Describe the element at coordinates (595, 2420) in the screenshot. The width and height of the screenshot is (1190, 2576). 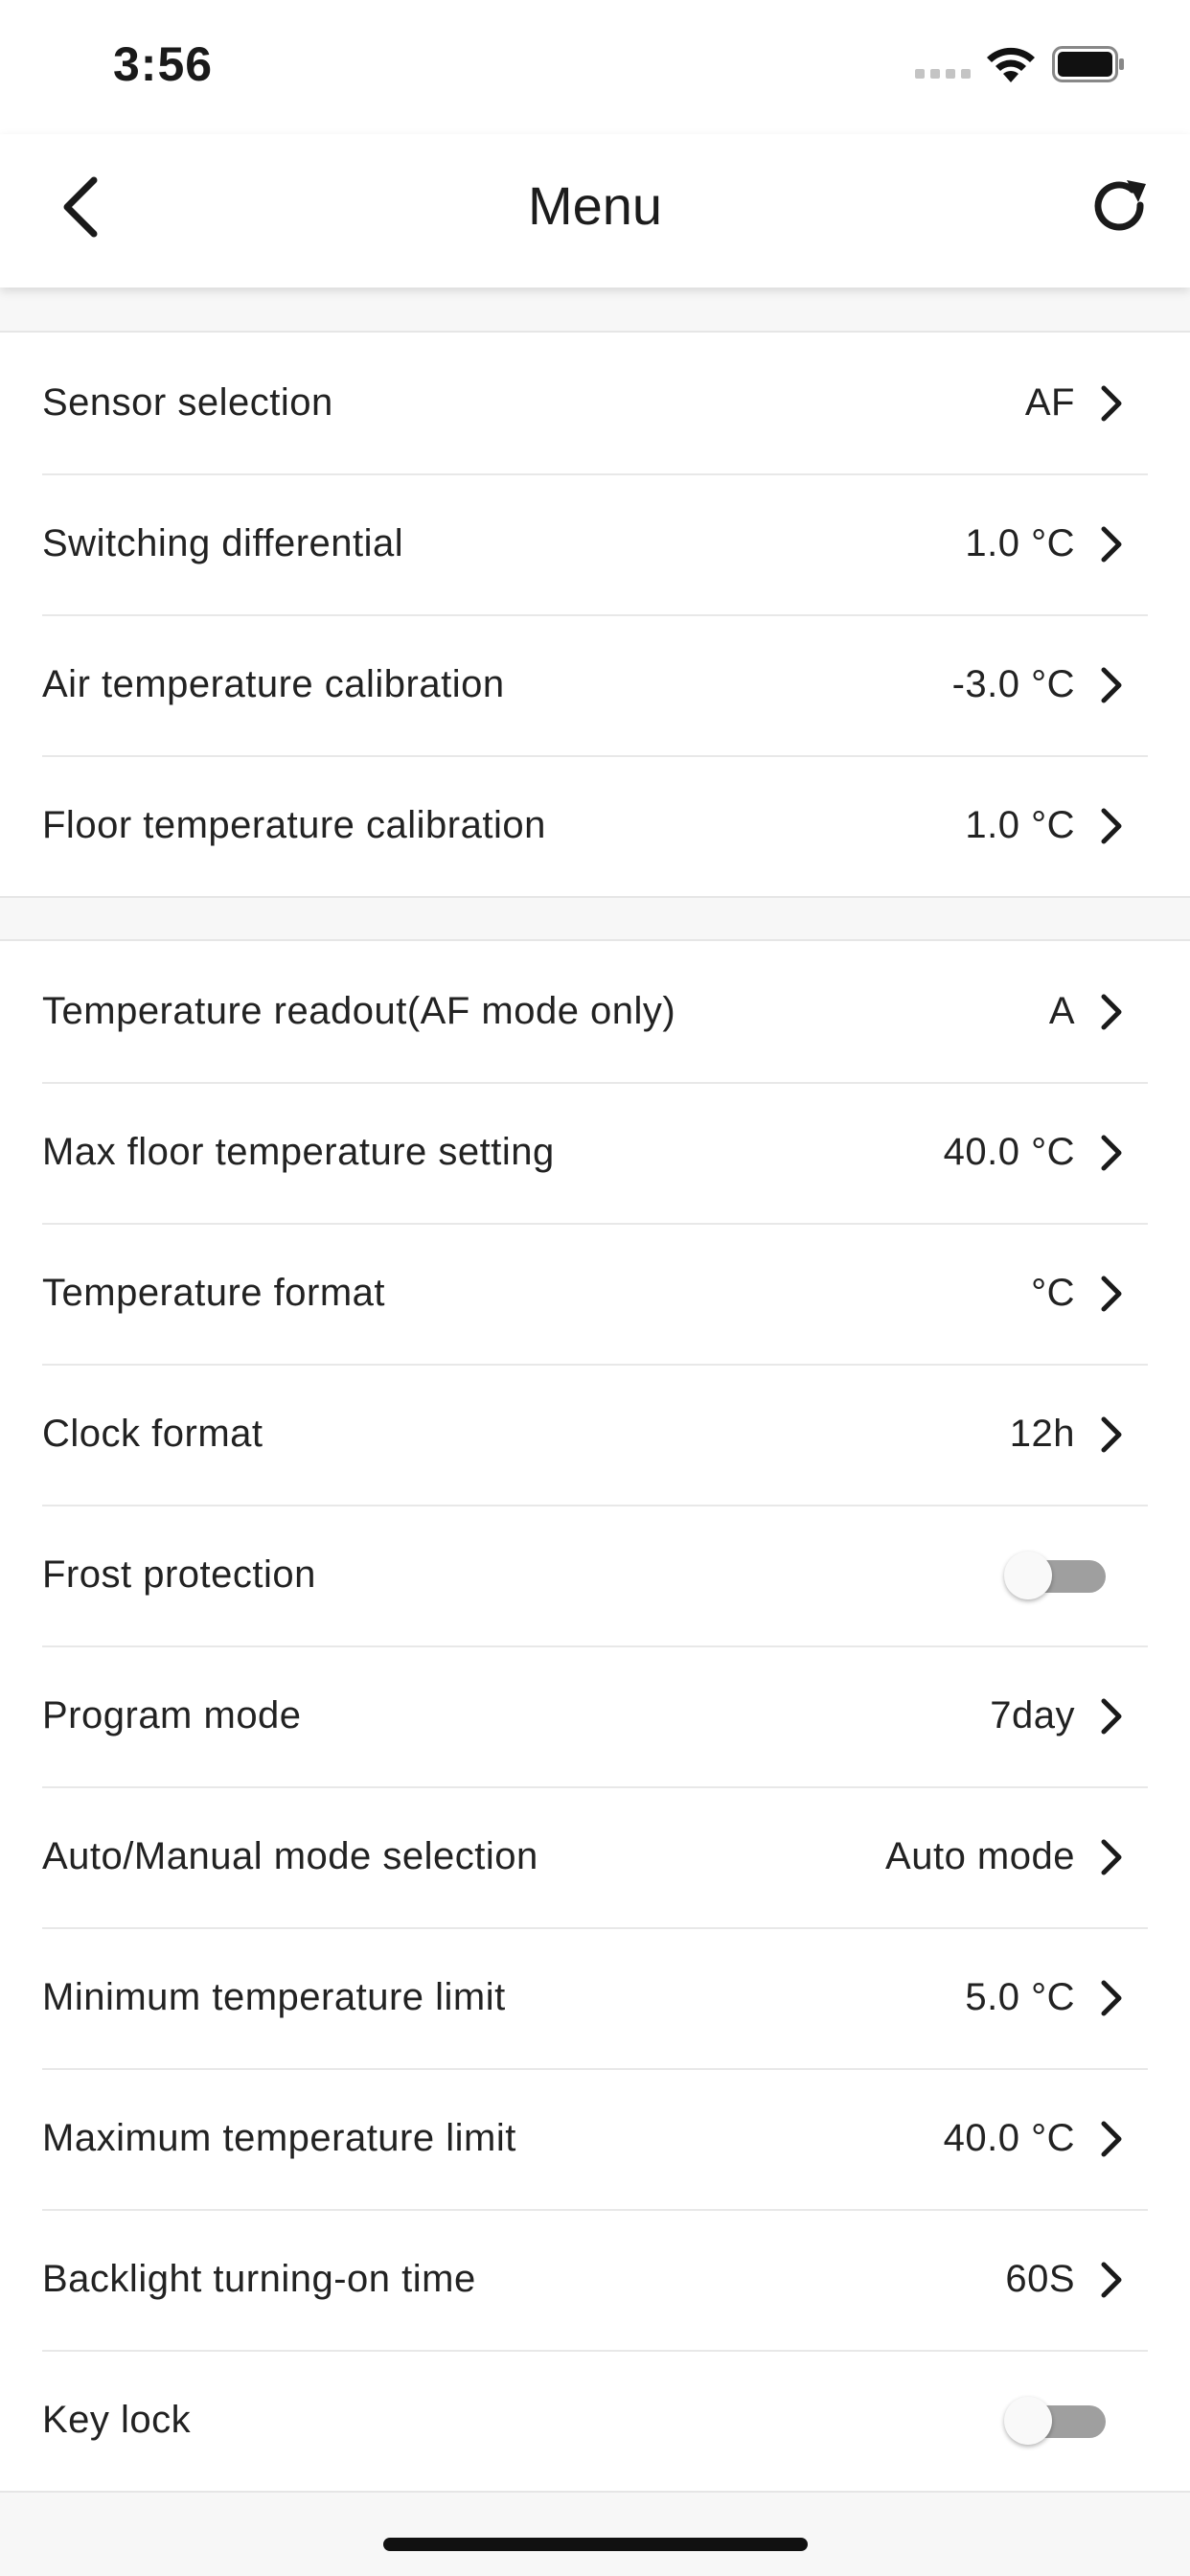
I see `row-key-lock: Key lock` at that location.